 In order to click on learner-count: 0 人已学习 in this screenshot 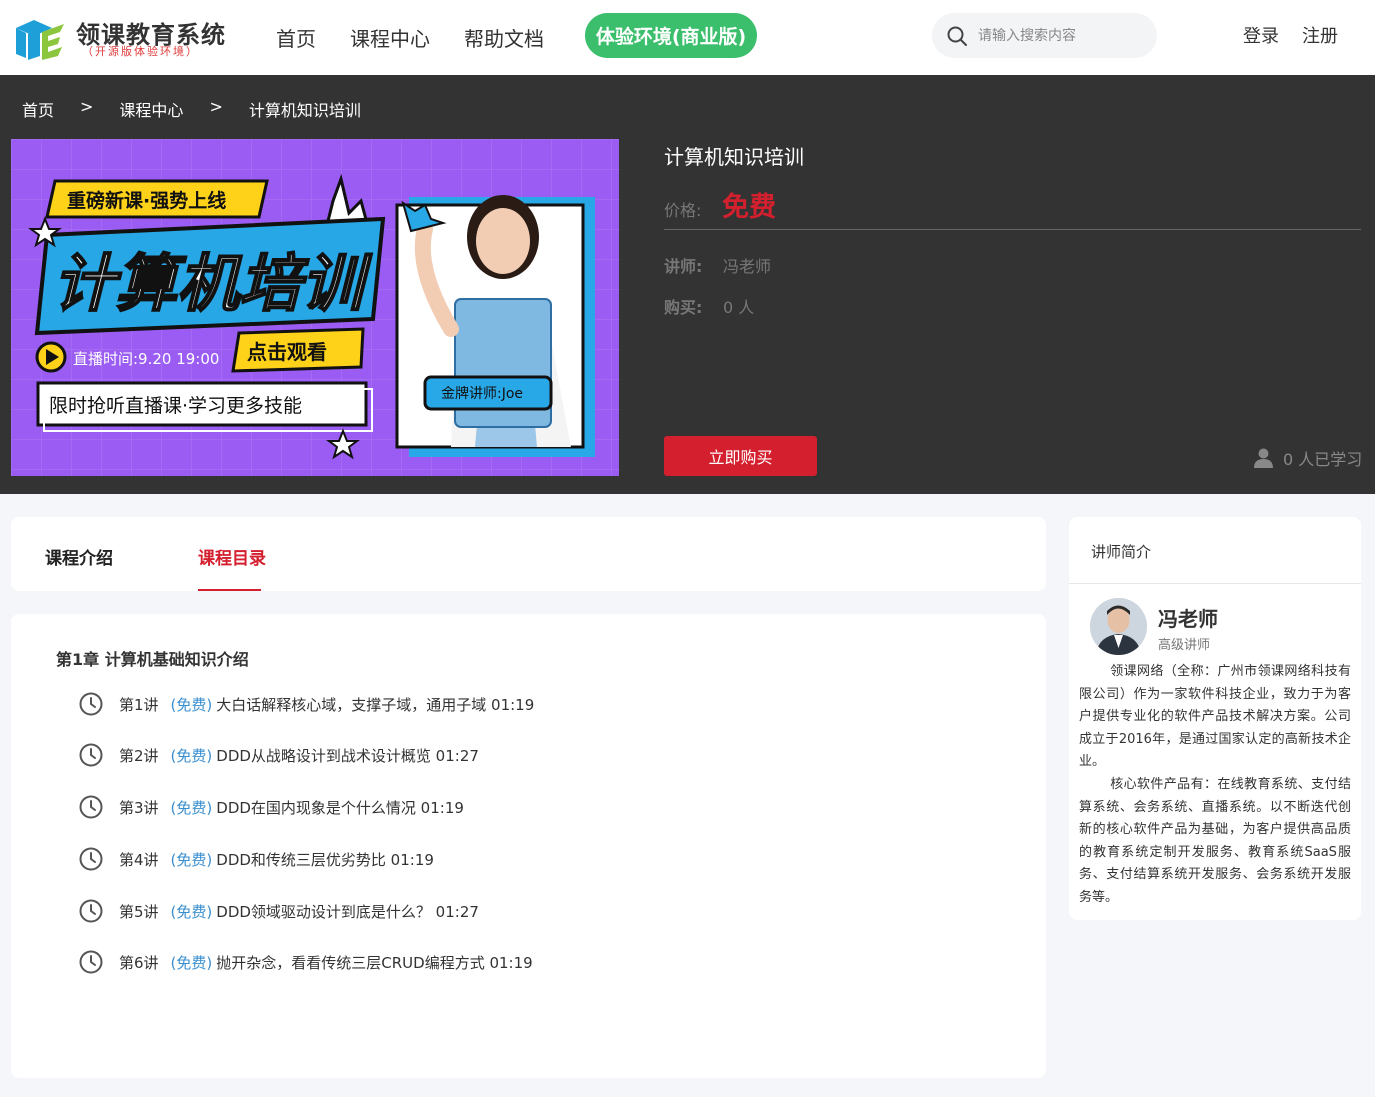, I will do `click(1308, 458)`.